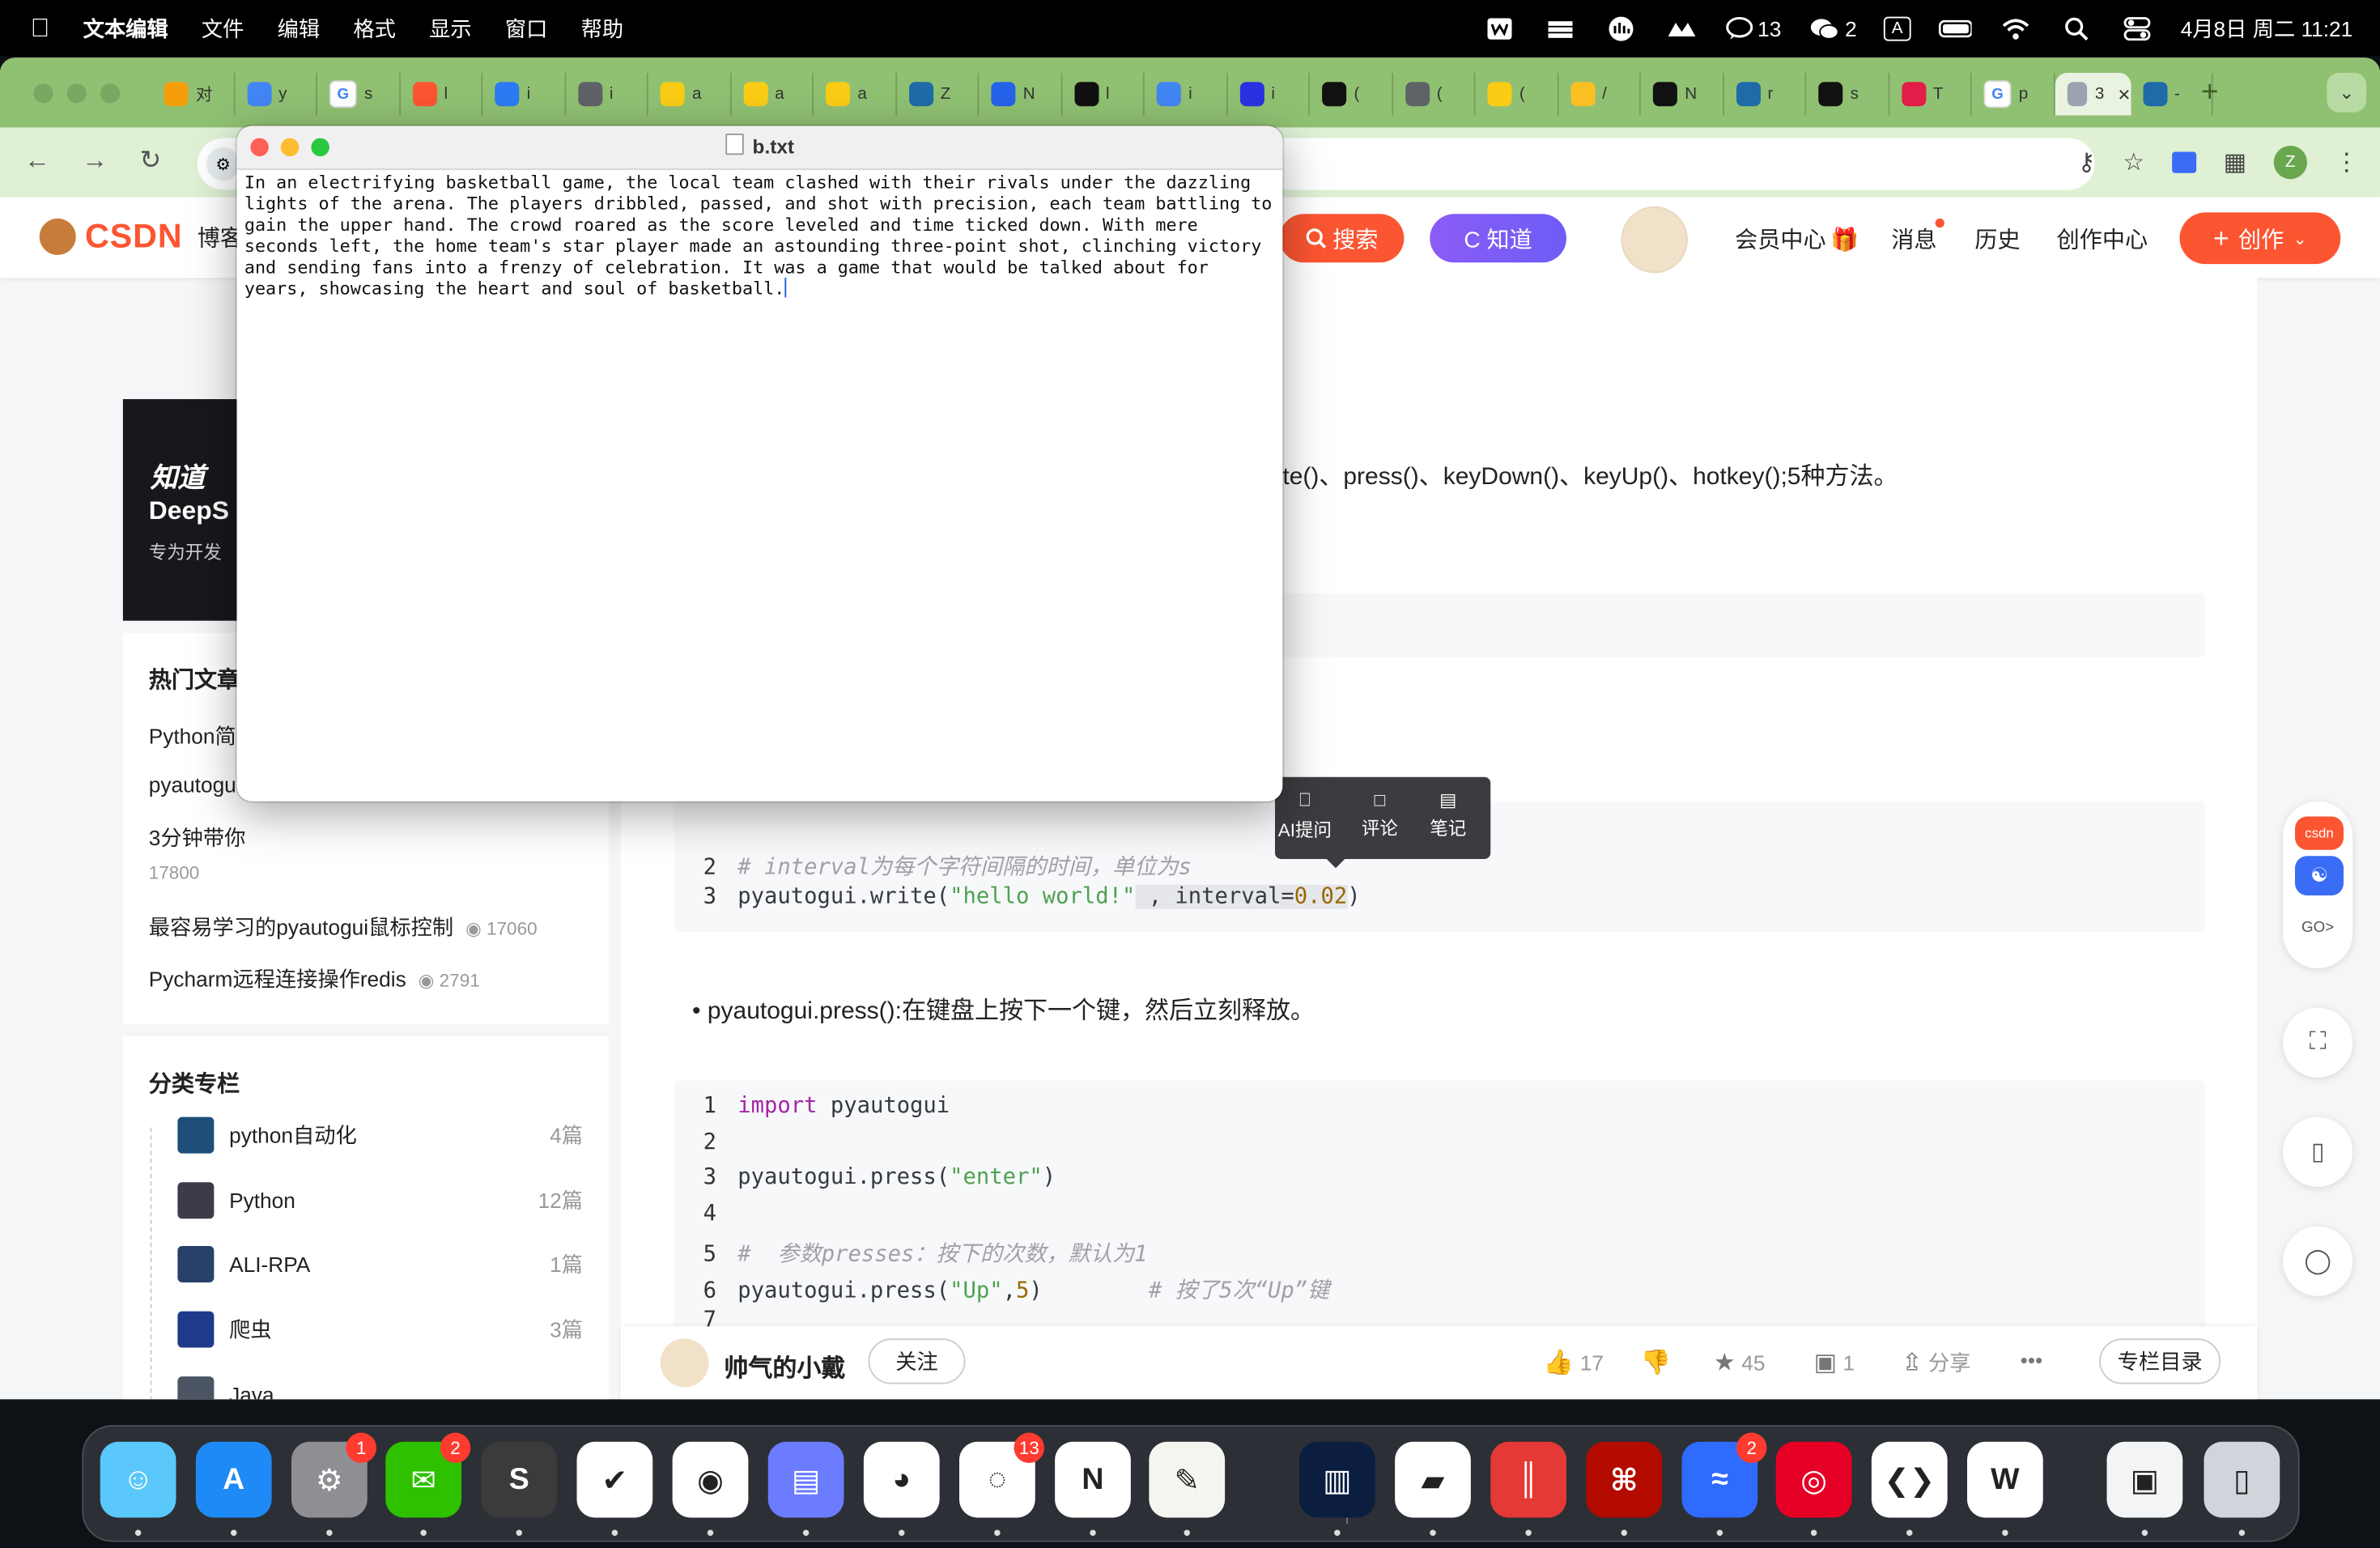  What do you see at coordinates (2242, 1480) in the screenshot?
I see `trash-icon: ▯` at bounding box center [2242, 1480].